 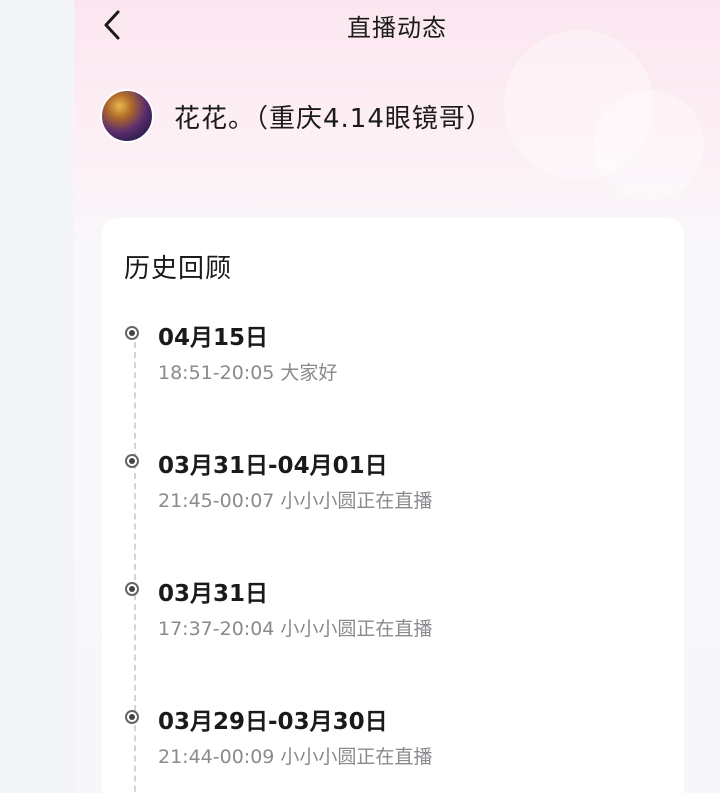 What do you see at coordinates (649, 145) in the screenshot?
I see `header-decoration` at bounding box center [649, 145].